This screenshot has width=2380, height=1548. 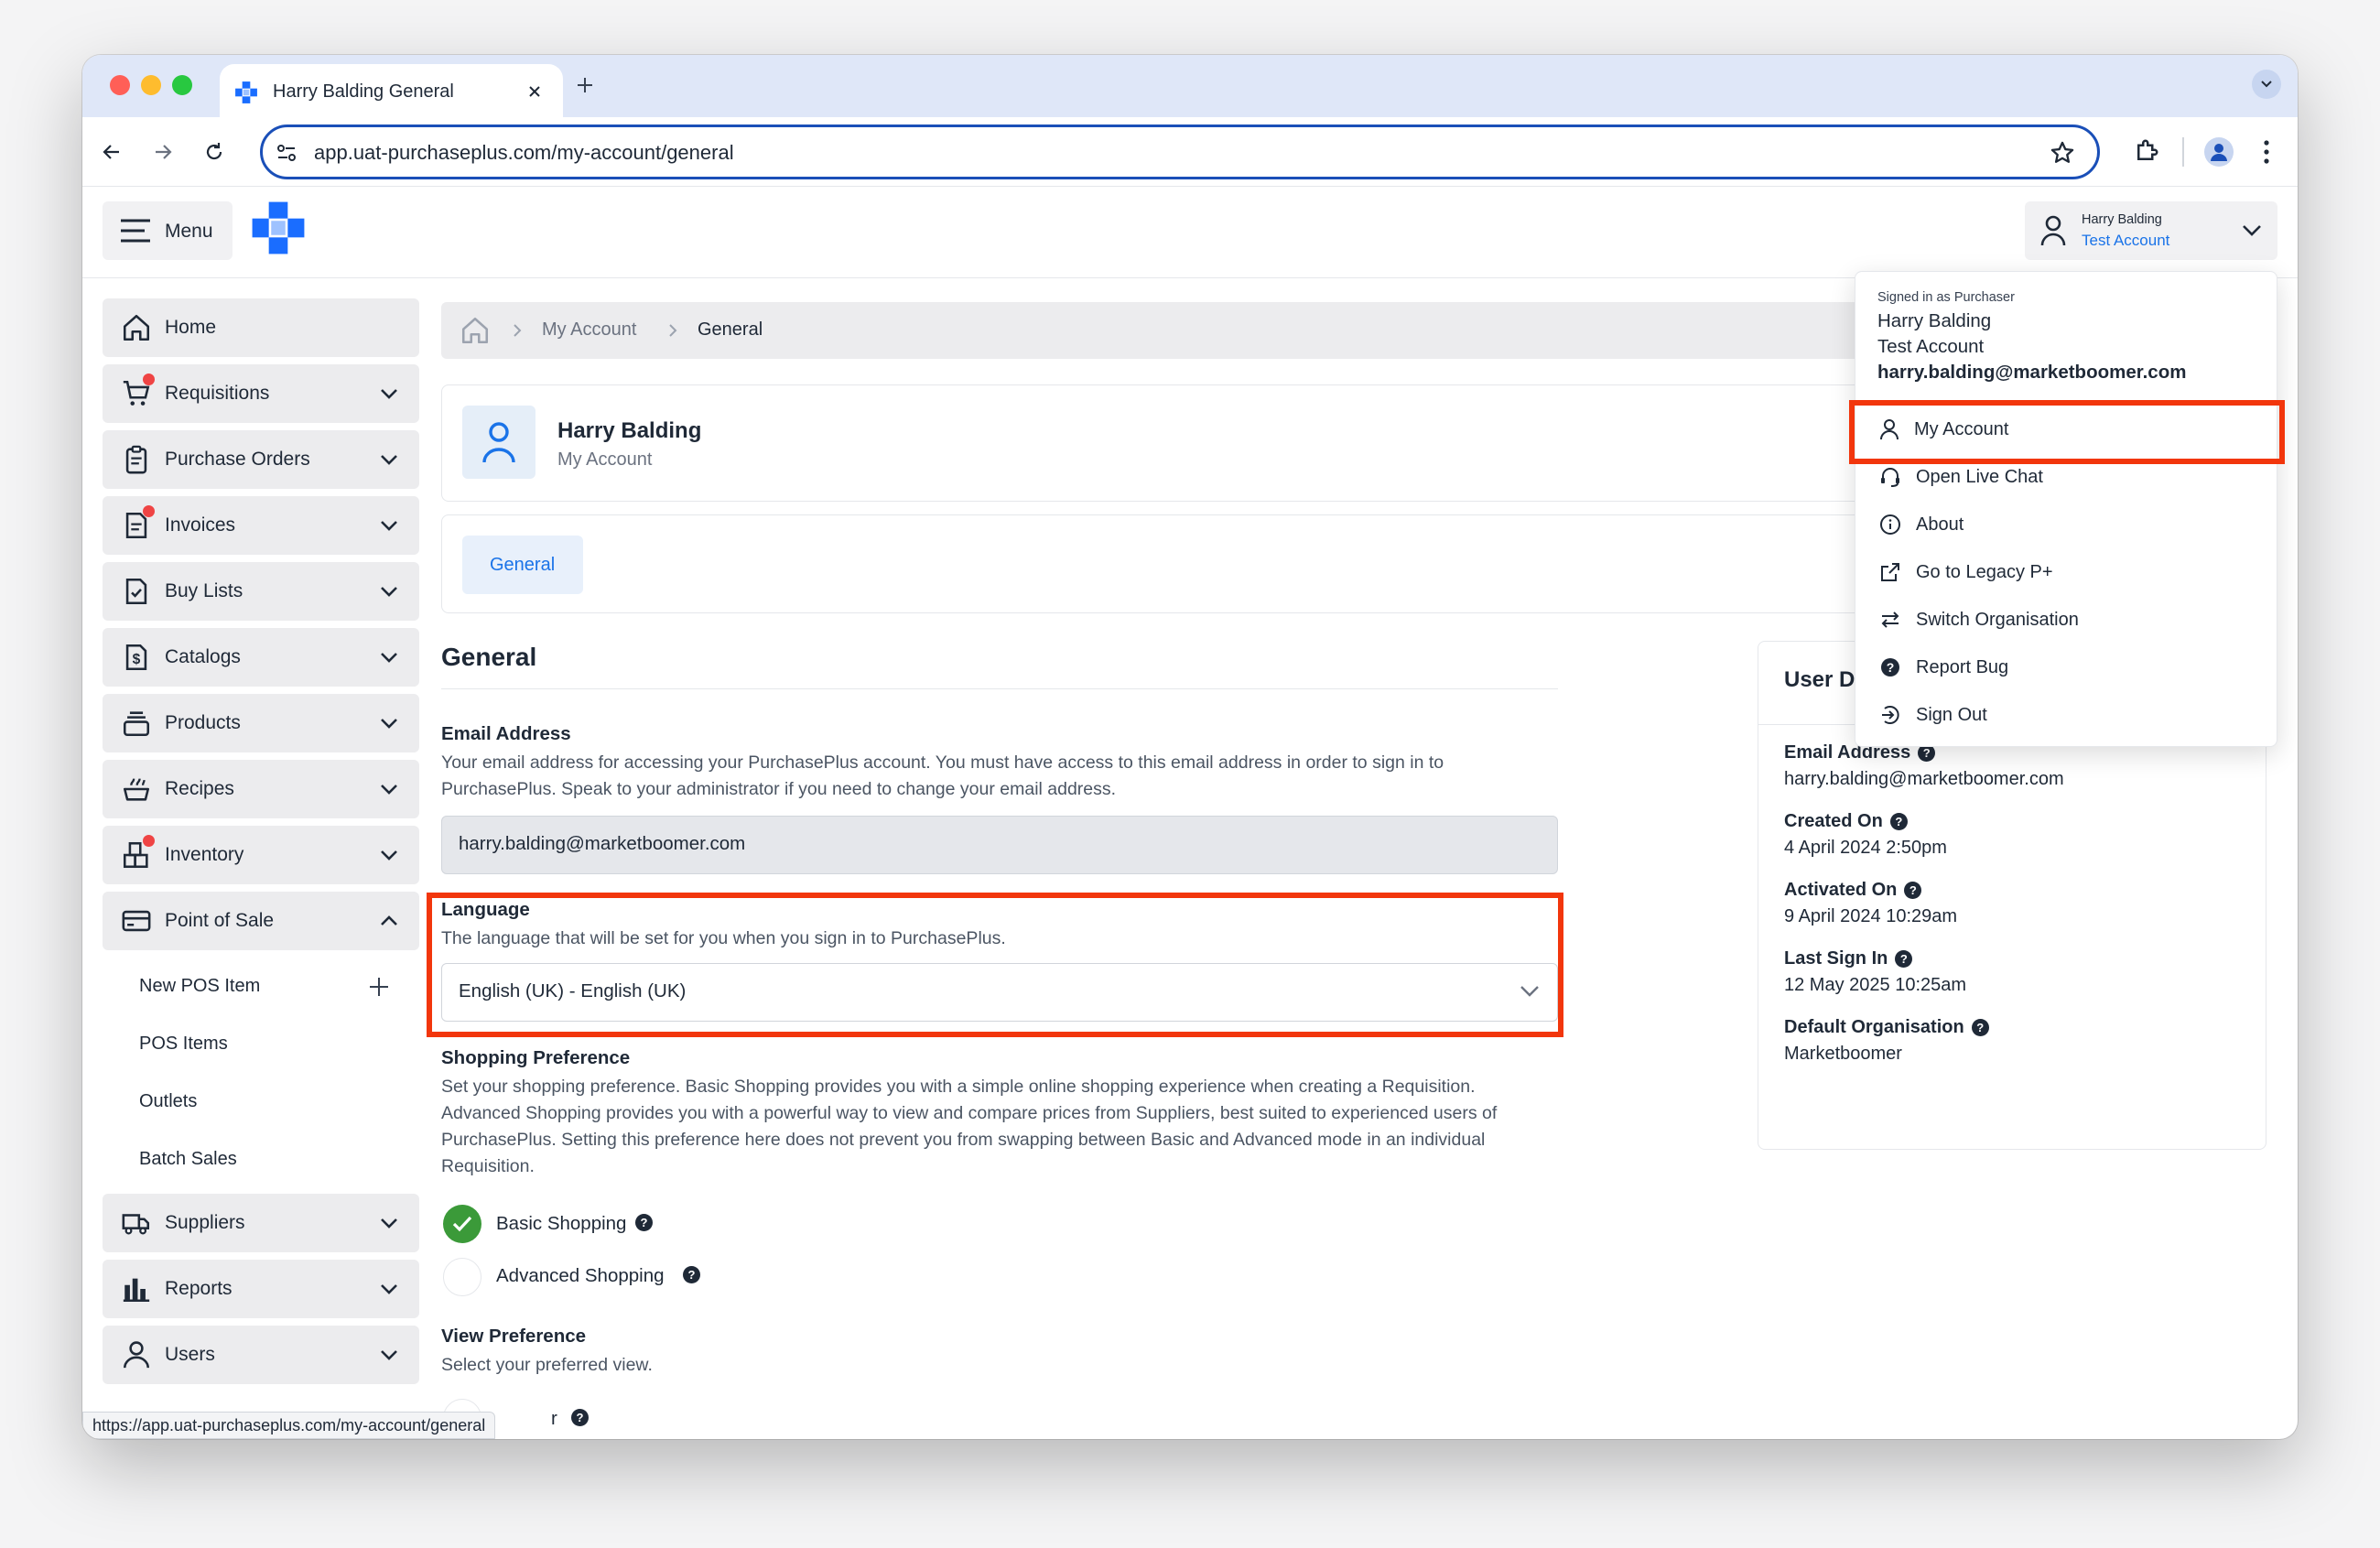 What do you see at coordinates (261, 723) in the screenshot?
I see `sidebar-item-products: Products` at bounding box center [261, 723].